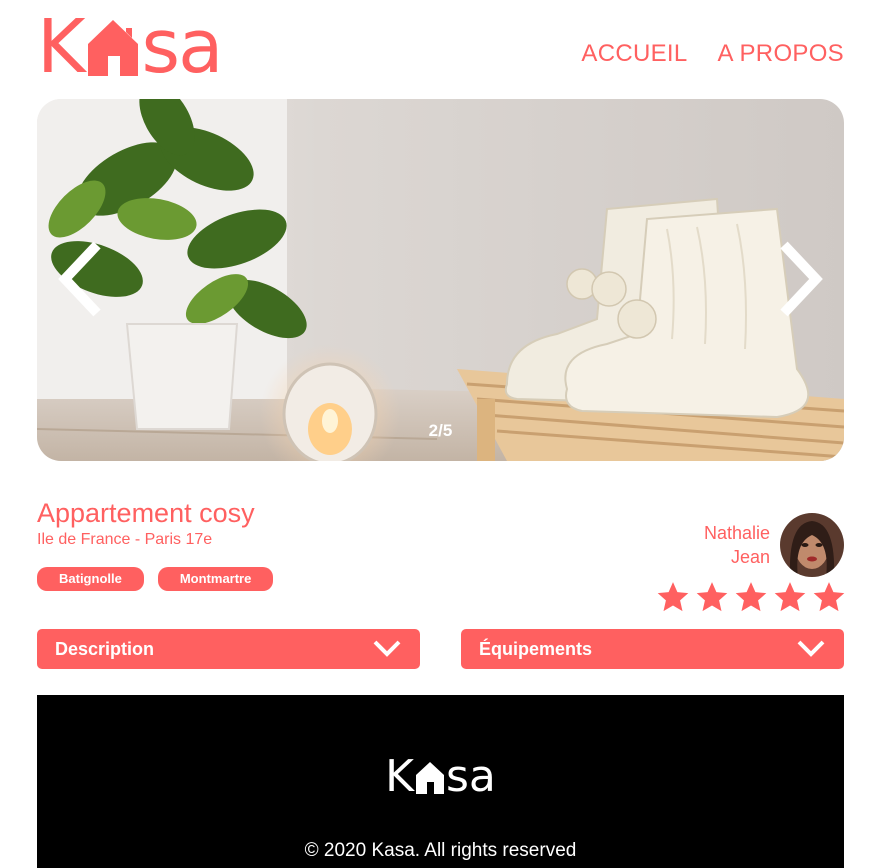  I want to click on copyright: © 2020 Kasa. All rights reserved, so click(440, 850).